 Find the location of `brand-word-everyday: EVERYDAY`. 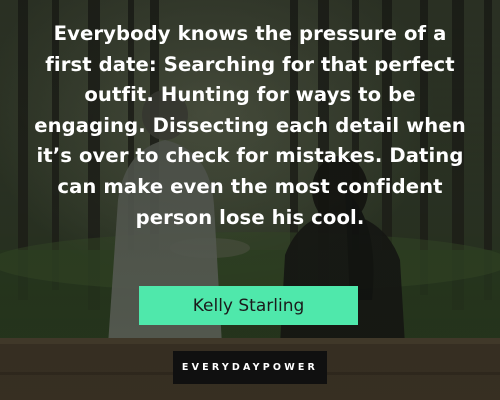

brand-word-everyday: EVERYDAY is located at coordinates (222, 367).